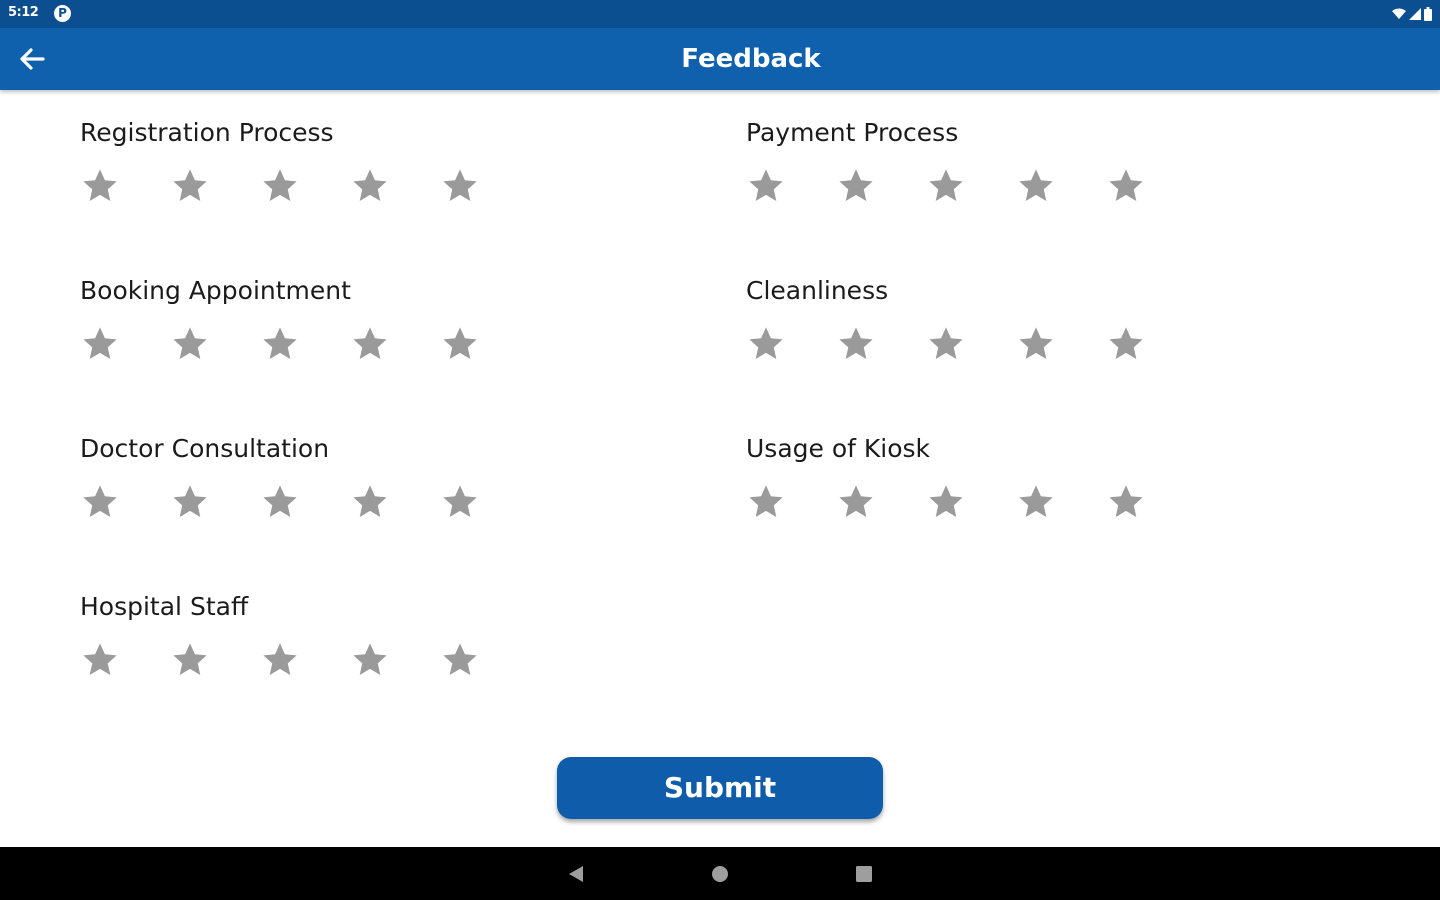 Image resolution: width=1440 pixels, height=900 pixels. Describe the element at coordinates (1026, 161) in the screenshot. I see `rating-payment-process: Payment Process` at that location.